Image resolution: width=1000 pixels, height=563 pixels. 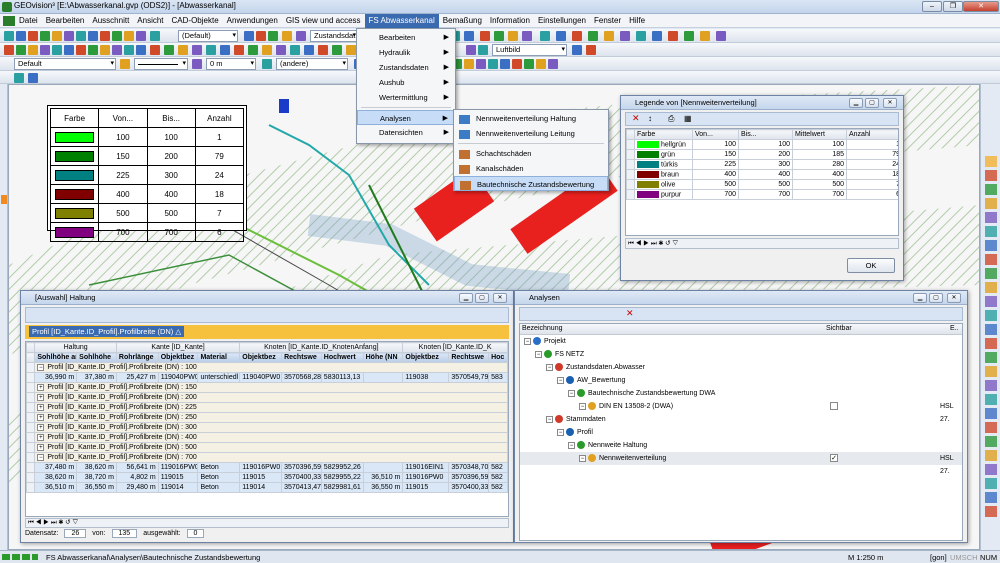 I want to click on tree-node: − Projekt, so click(x=741, y=341).